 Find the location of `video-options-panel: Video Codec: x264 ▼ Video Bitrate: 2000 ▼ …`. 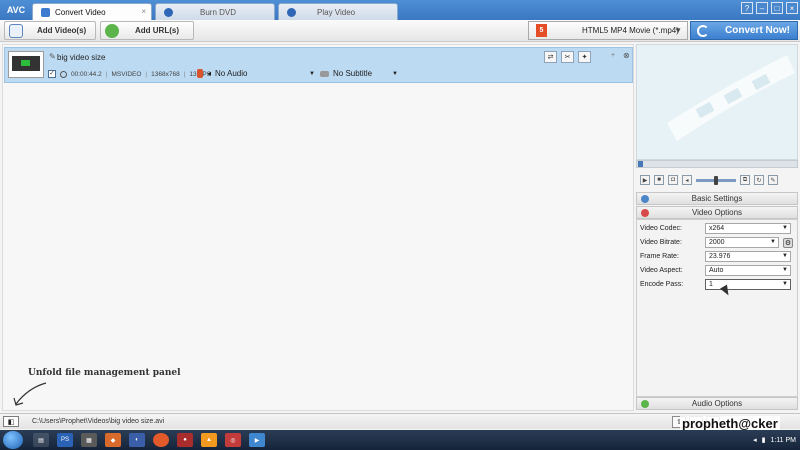

video-options-panel: Video Codec: x264 ▼ Video Bitrate: 2000 ▼ … is located at coordinates (717, 308).